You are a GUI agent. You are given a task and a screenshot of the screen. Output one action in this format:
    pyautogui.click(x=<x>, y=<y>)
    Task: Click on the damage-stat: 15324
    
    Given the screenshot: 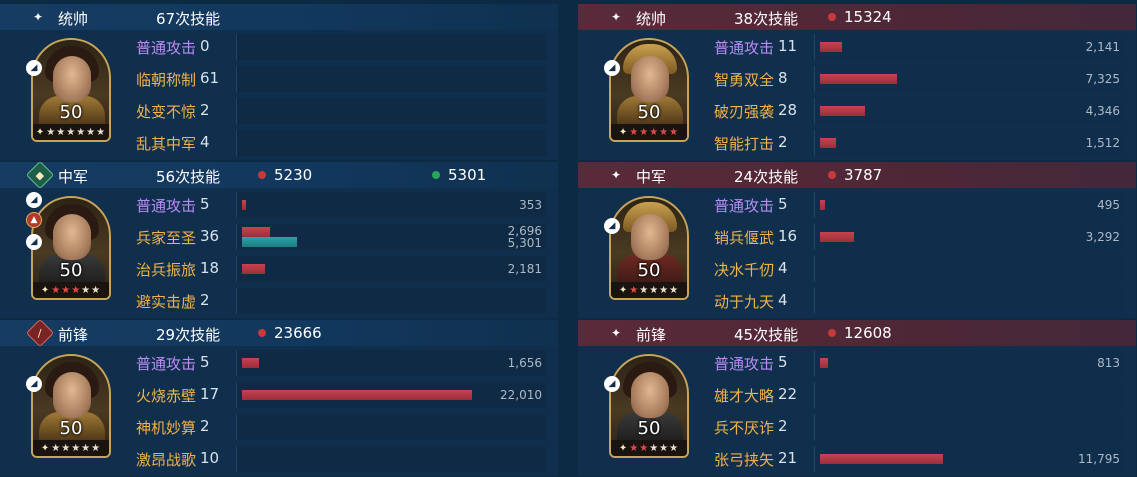 What is the action you would take?
    pyautogui.click(x=860, y=17)
    